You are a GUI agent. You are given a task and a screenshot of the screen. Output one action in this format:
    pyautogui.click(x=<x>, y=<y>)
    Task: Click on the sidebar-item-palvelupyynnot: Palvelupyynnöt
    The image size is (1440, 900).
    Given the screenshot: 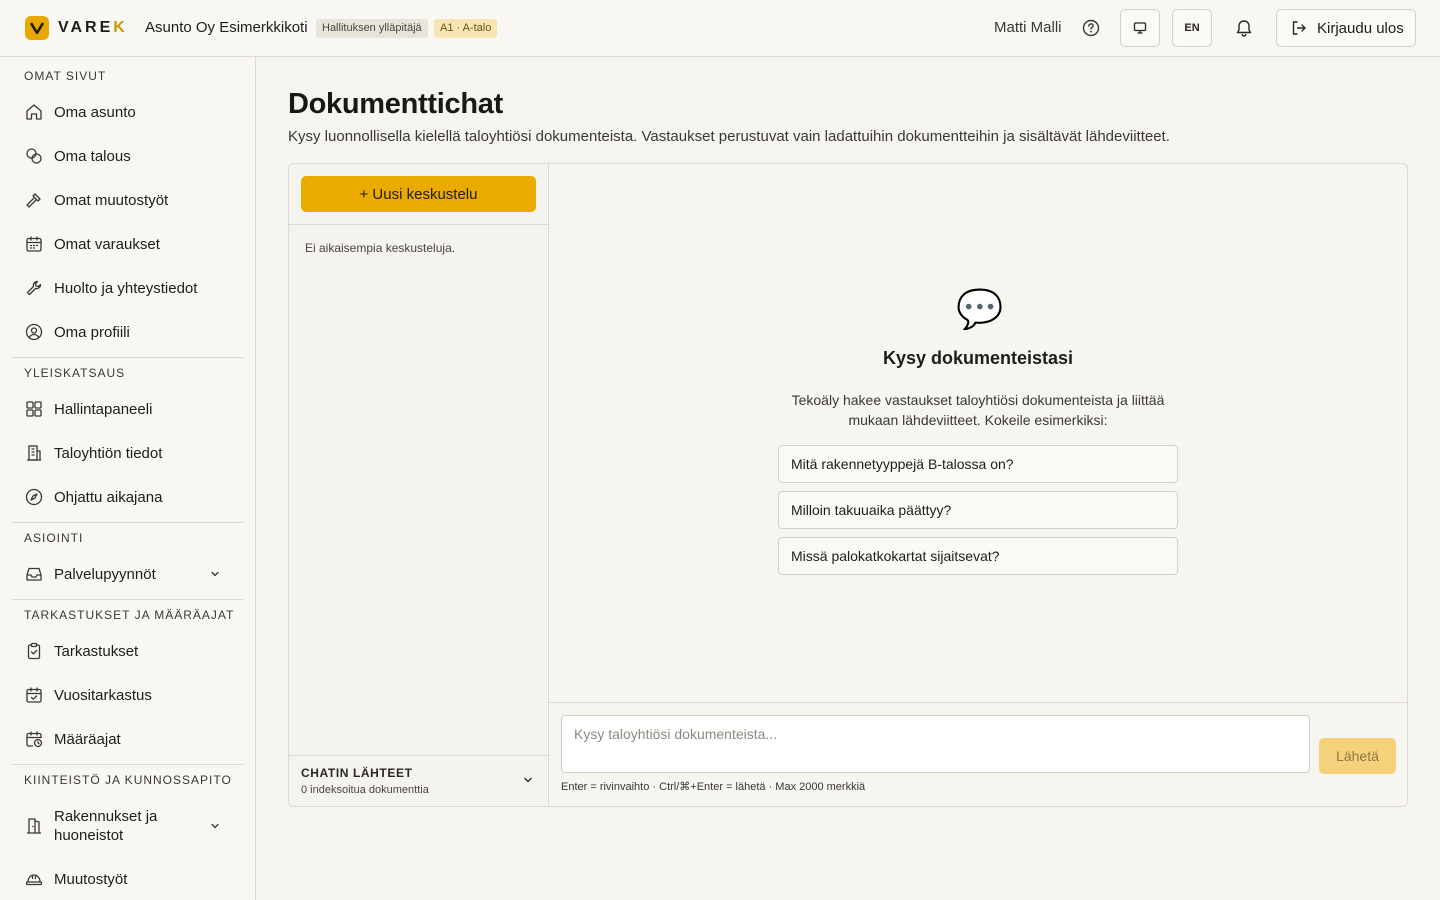 What is the action you would take?
    pyautogui.click(x=127, y=574)
    